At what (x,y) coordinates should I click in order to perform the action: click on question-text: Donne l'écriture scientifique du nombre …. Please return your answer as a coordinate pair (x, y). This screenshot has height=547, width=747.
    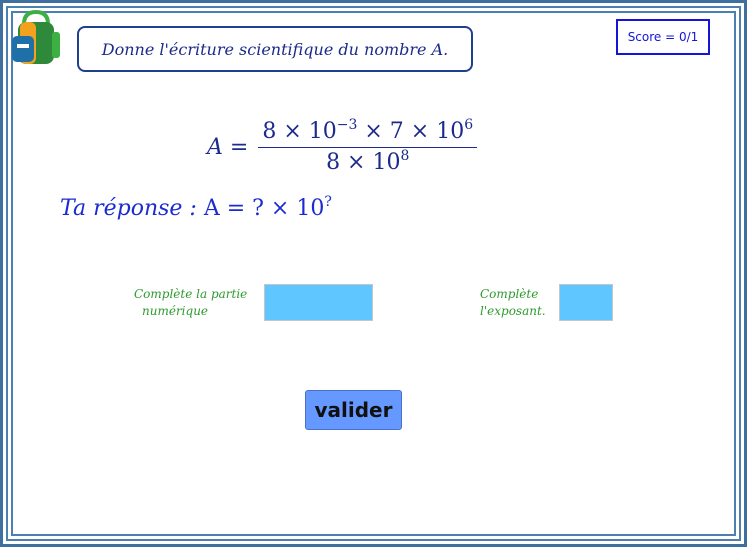
    Looking at the image, I should click on (275, 49).